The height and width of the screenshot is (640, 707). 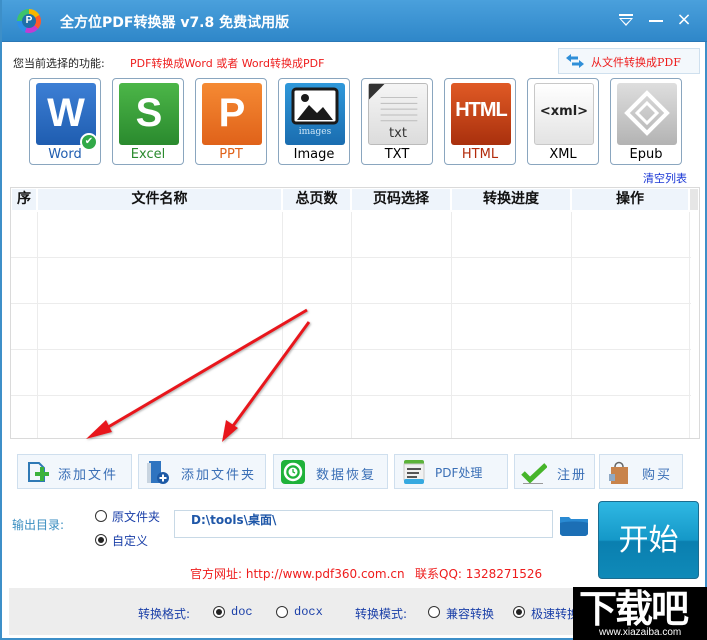 I want to click on format-epub-button: Epub, so click(x=646, y=121).